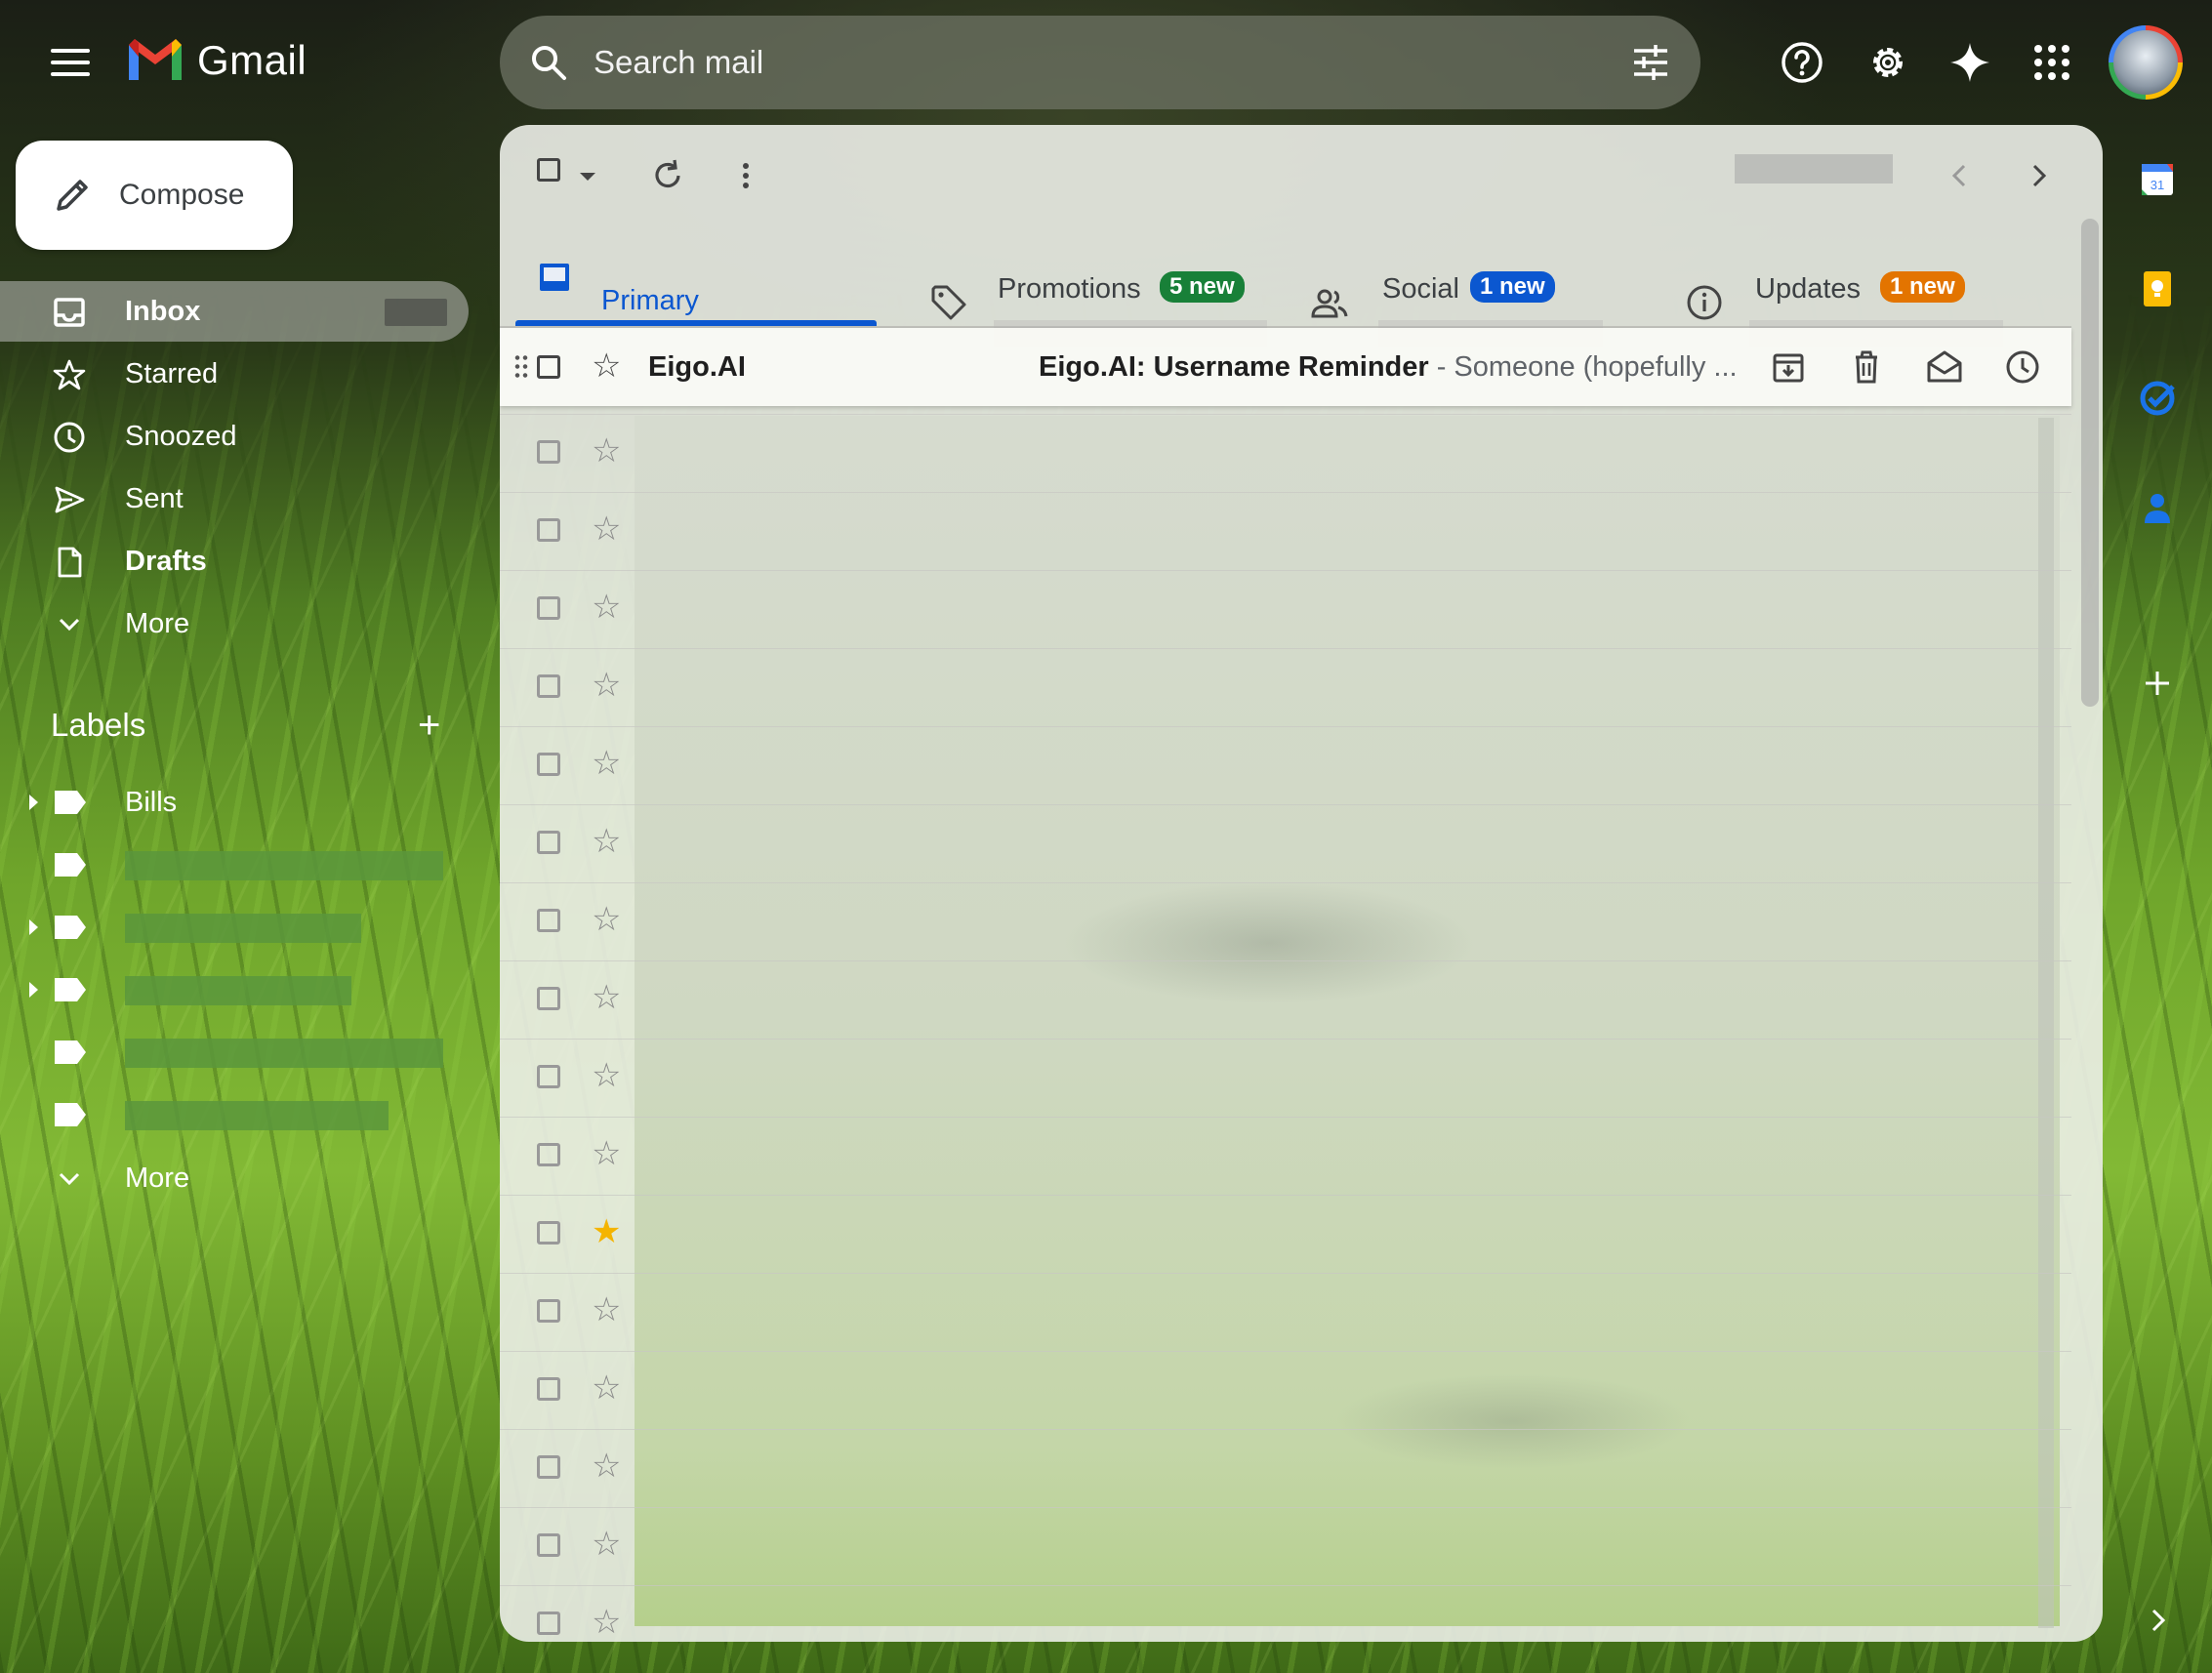 This screenshot has height=1673, width=2212. I want to click on keep-icon, so click(2157, 288).